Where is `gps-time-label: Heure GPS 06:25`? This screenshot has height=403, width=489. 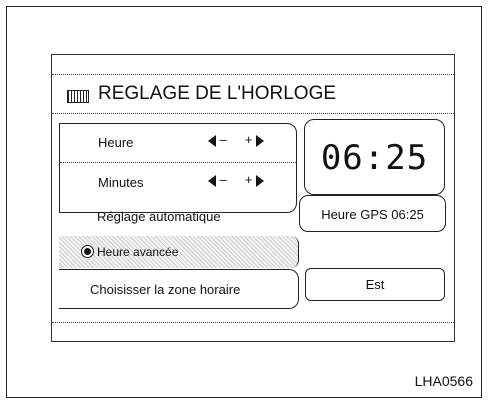
gps-time-label: Heure GPS 06:25 is located at coordinates (372, 214).